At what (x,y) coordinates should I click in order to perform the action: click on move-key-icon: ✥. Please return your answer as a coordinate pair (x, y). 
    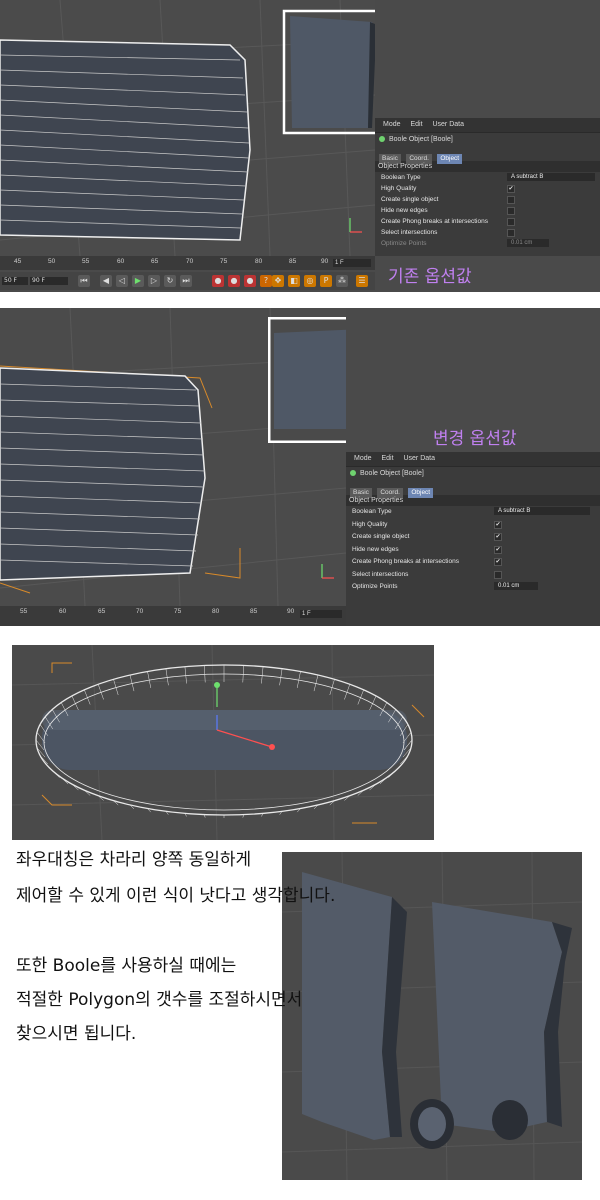
    Looking at the image, I should click on (278, 281).